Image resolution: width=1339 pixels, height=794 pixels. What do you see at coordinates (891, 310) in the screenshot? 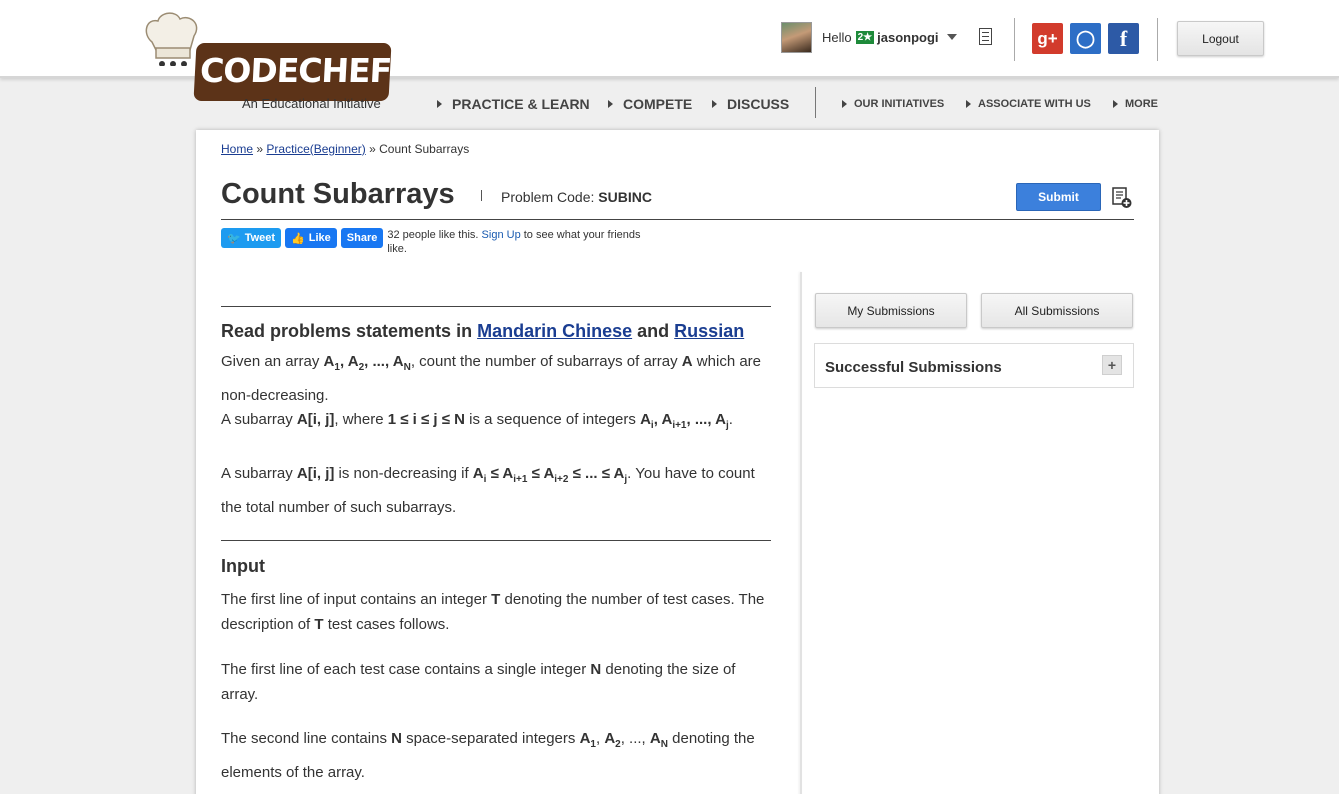
I see `my-submissions-button: My Submissions` at bounding box center [891, 310].